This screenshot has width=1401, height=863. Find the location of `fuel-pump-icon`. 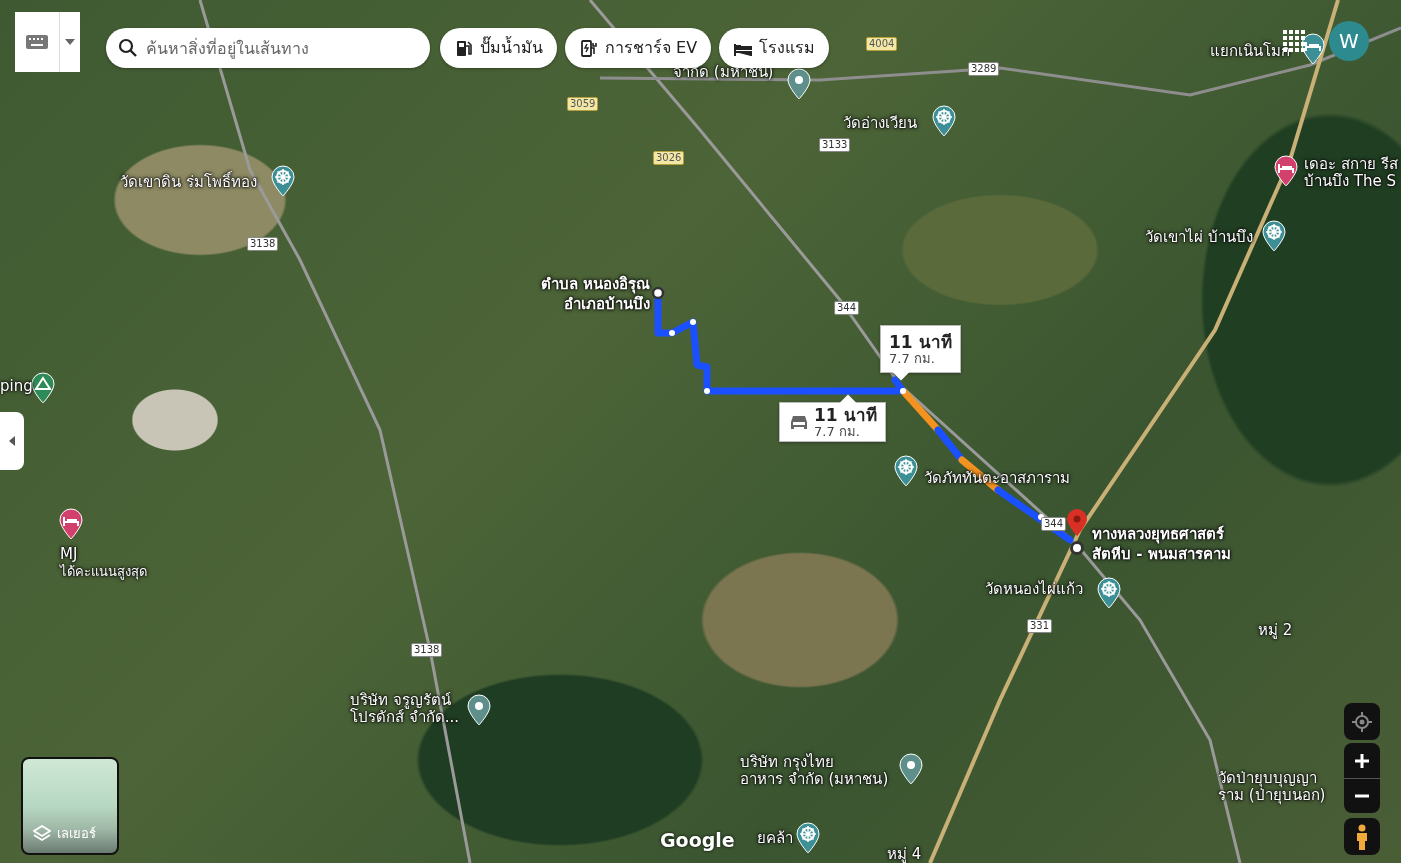

fuel-pump-icon is located at coordinates (464, 48).